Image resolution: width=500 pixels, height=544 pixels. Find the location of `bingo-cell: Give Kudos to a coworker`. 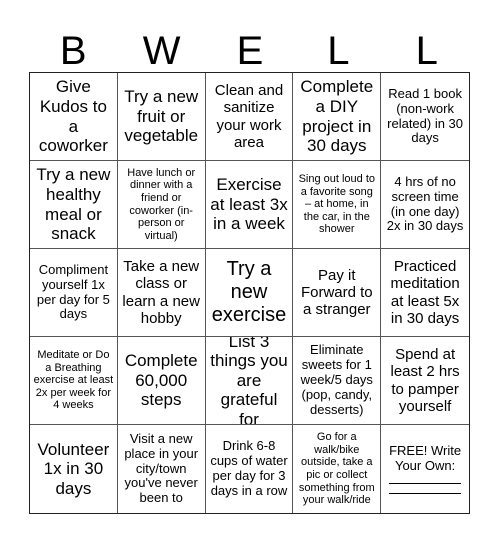

bingo-cell: Give Kudos to a coworker is located at coordinates (74, 117).